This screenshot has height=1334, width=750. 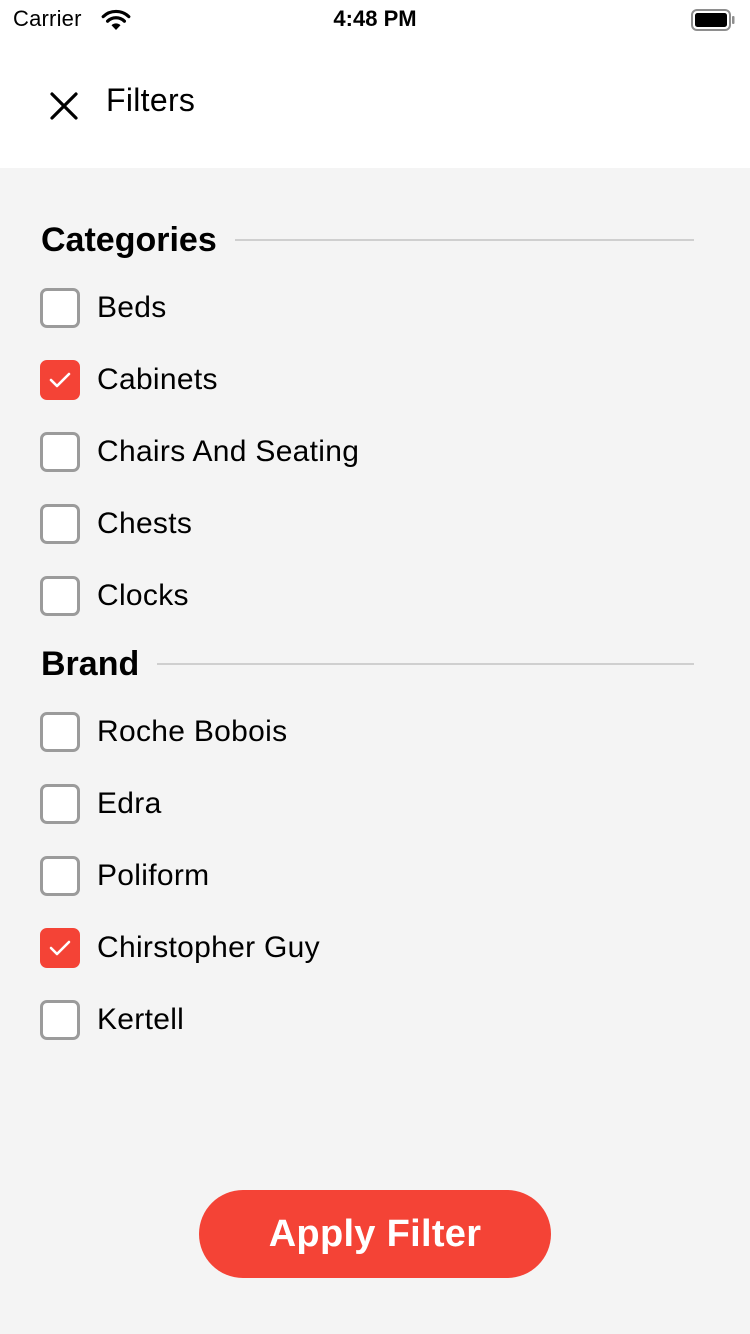 I want to click on option-label: Kertell, so click(x=141, y=1019).